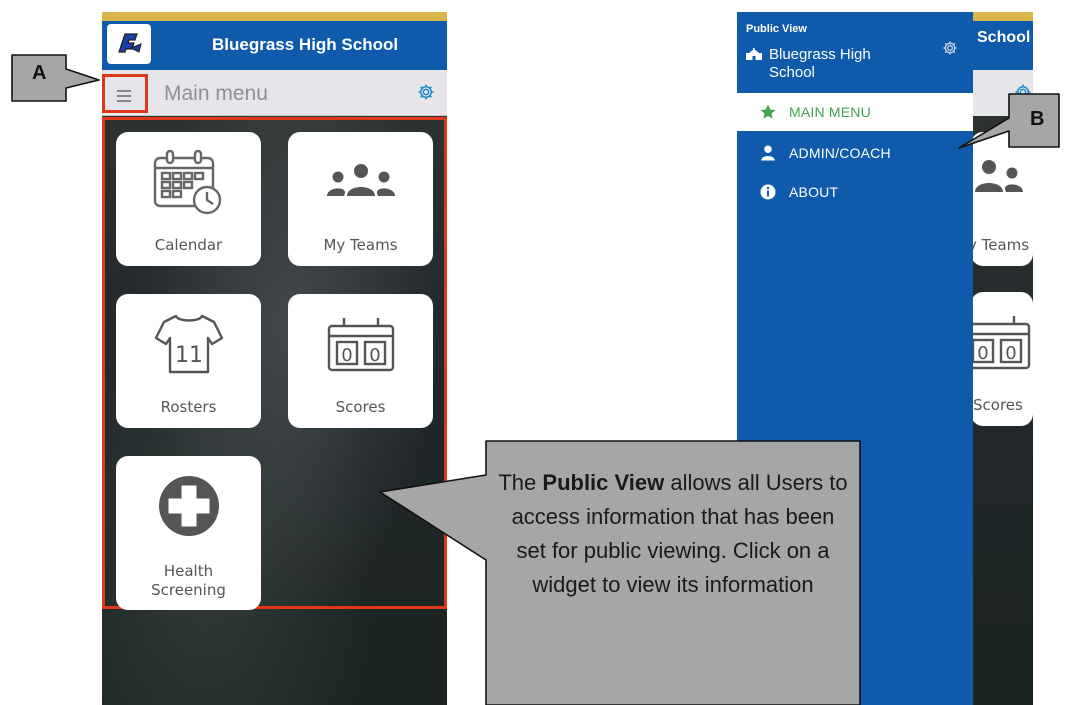 The height and width of the screenshot is (705, 1076). Describe the element at coordinates (855, 112) in the screenshot. I see `drawer-item-main-menu: MAIN MENU` at that location.